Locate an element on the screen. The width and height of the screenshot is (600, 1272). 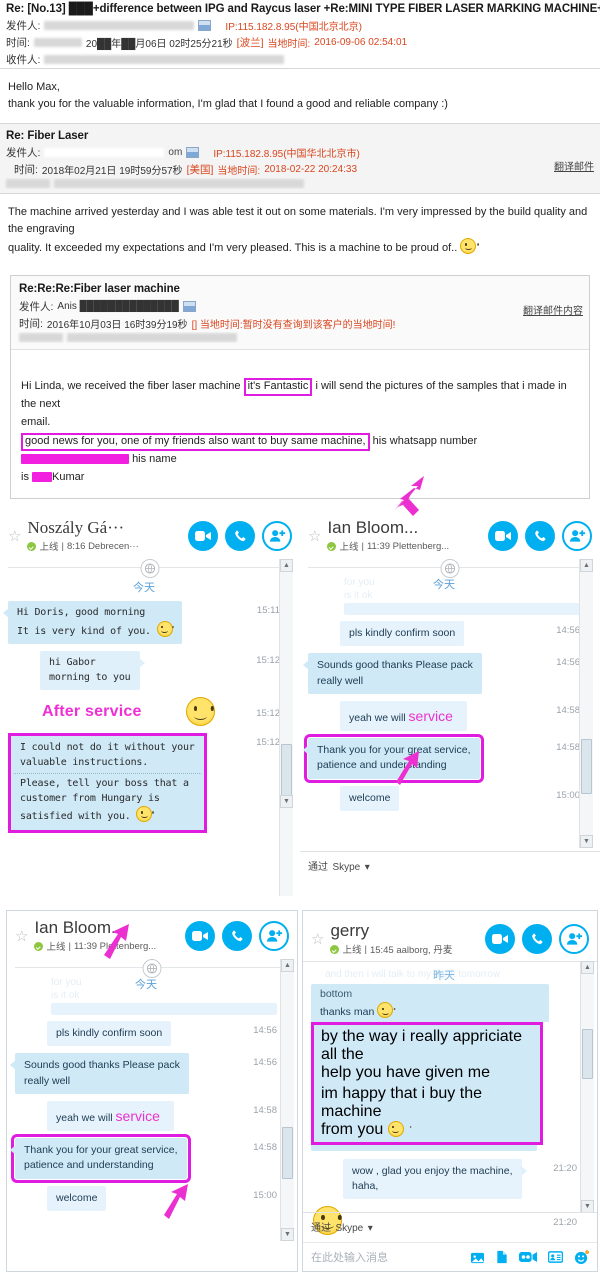
contact-identity: Noszály Gá··· 上线 | 8:16 Debrecen··· is located at coordinates (107, 536).